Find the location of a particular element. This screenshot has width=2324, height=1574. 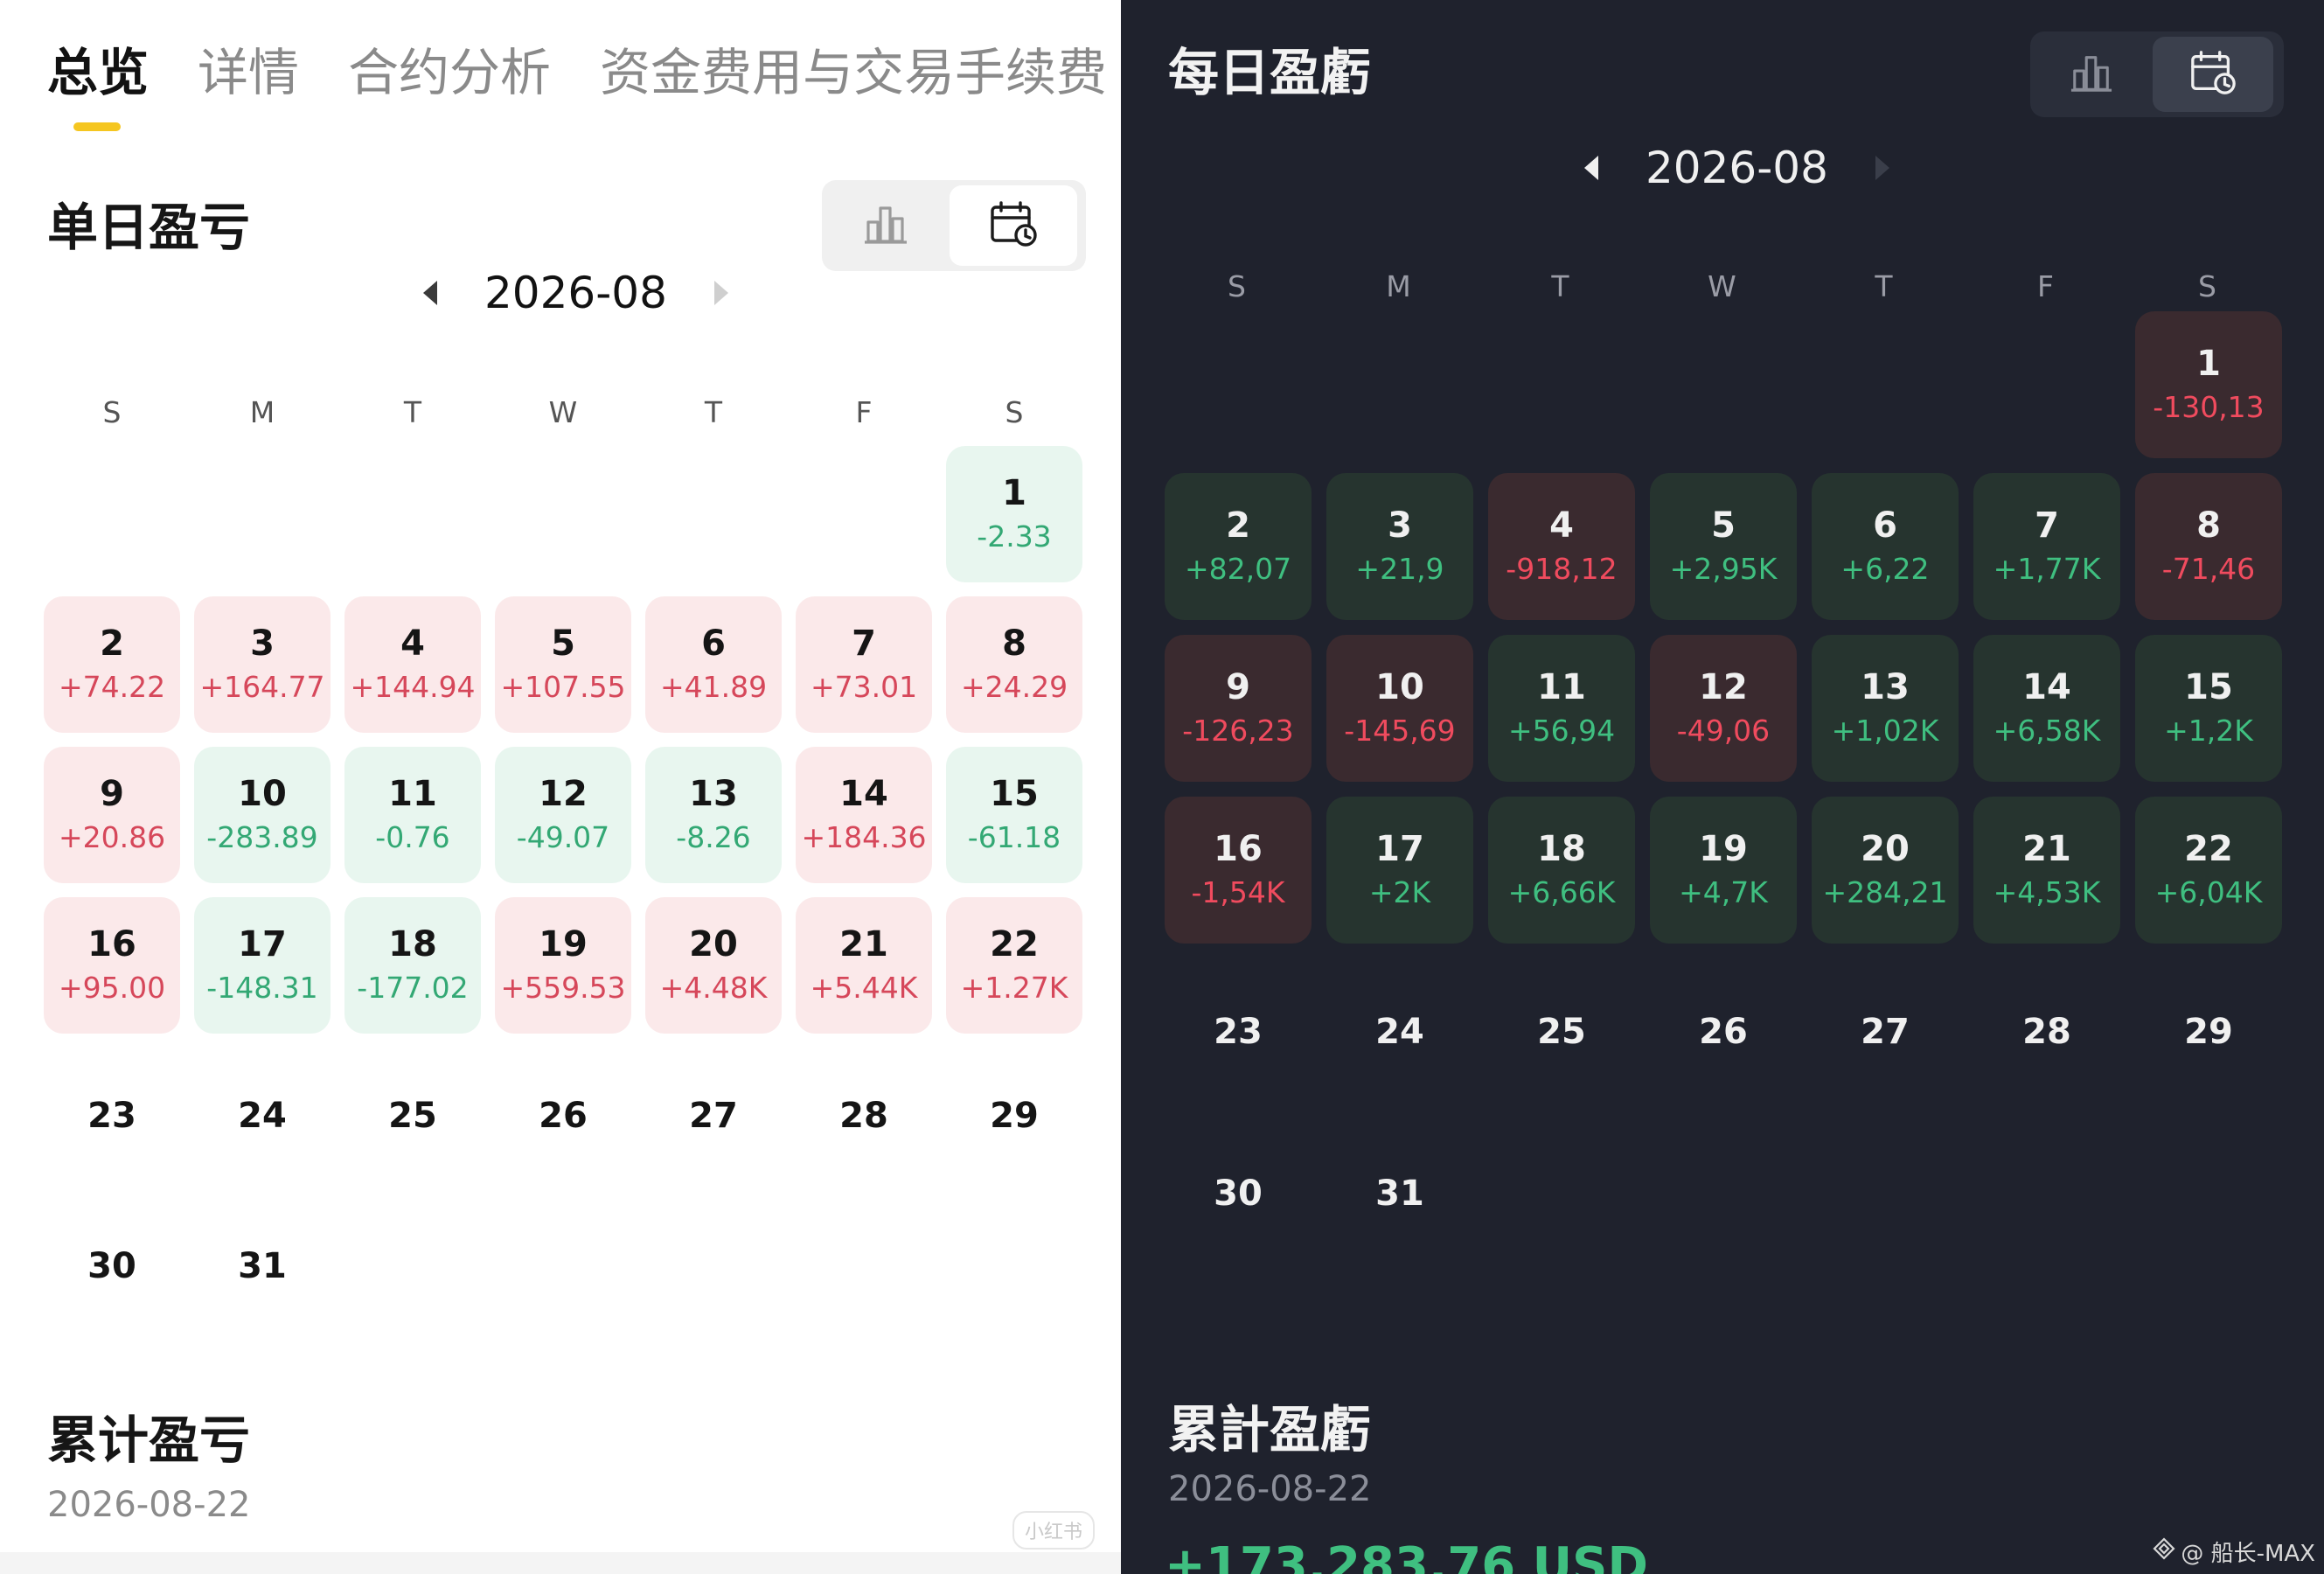

calendar-day-cell: 4 +144.94 is located at coordinates (412, 664).